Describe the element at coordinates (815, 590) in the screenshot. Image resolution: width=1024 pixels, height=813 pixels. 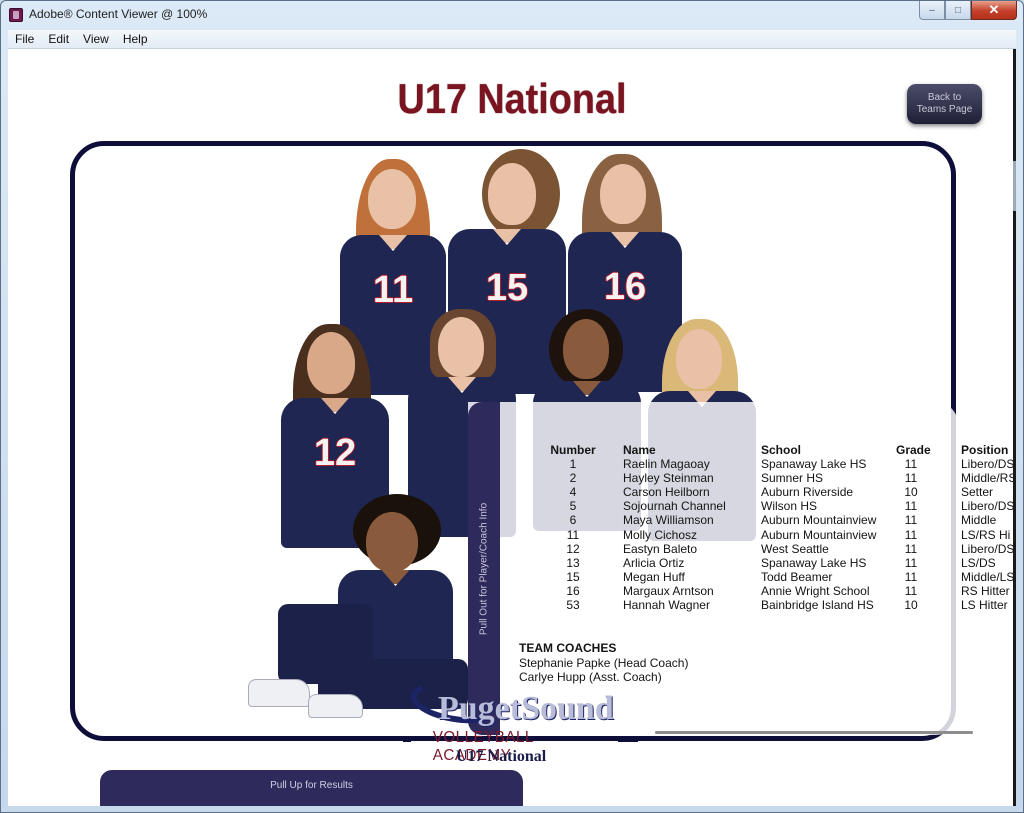
I see `player-school: Annie Wright School` at that location.